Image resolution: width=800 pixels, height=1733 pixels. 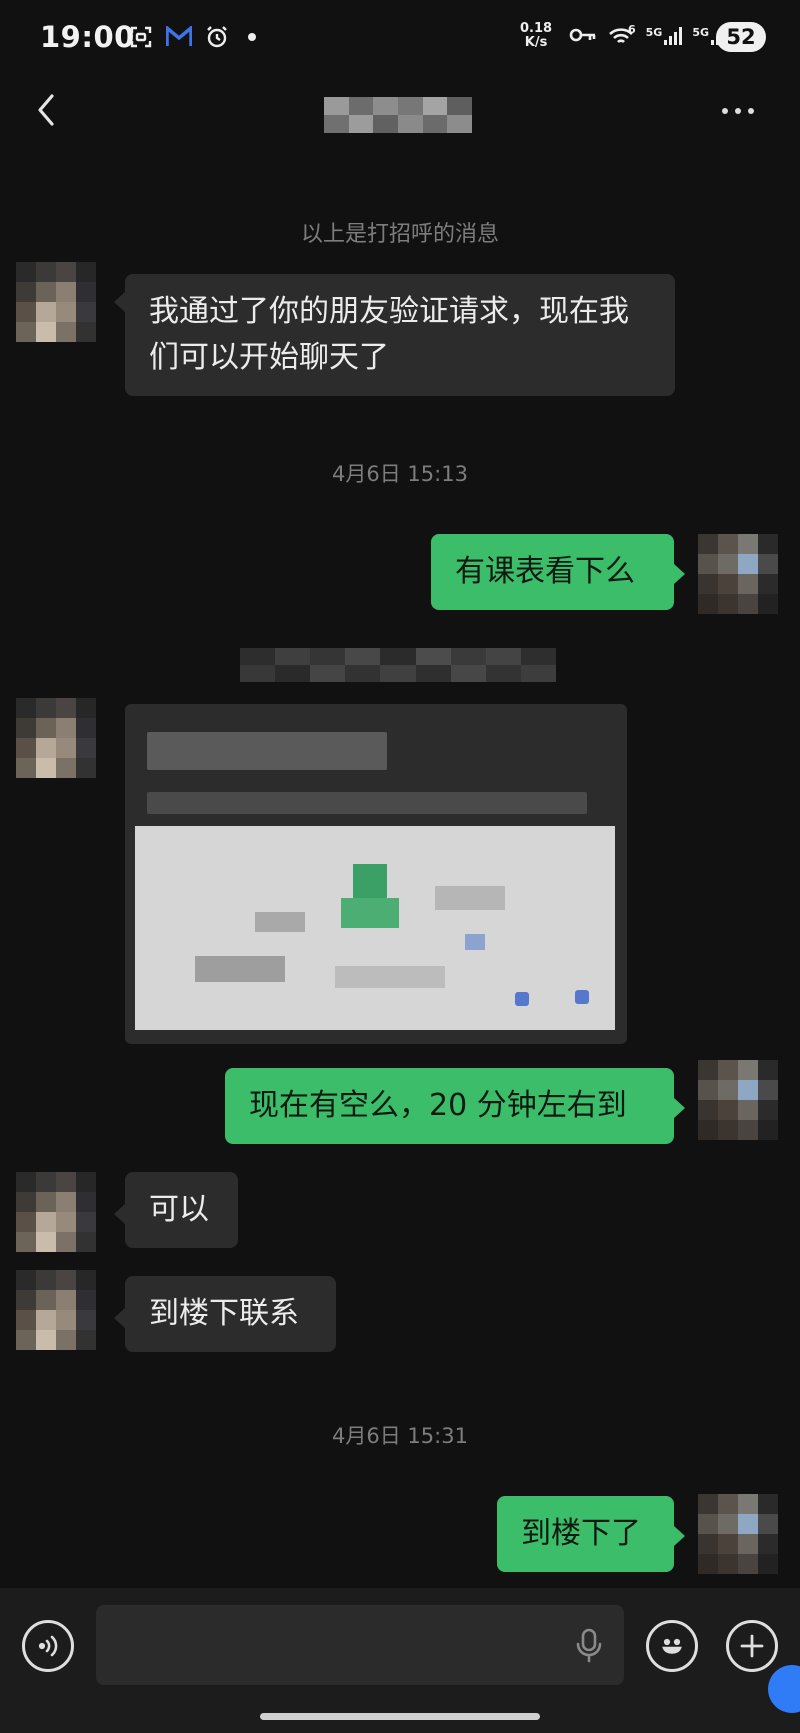 I want to click on net-speed-value: 0.18, so click(x=536, y=28).